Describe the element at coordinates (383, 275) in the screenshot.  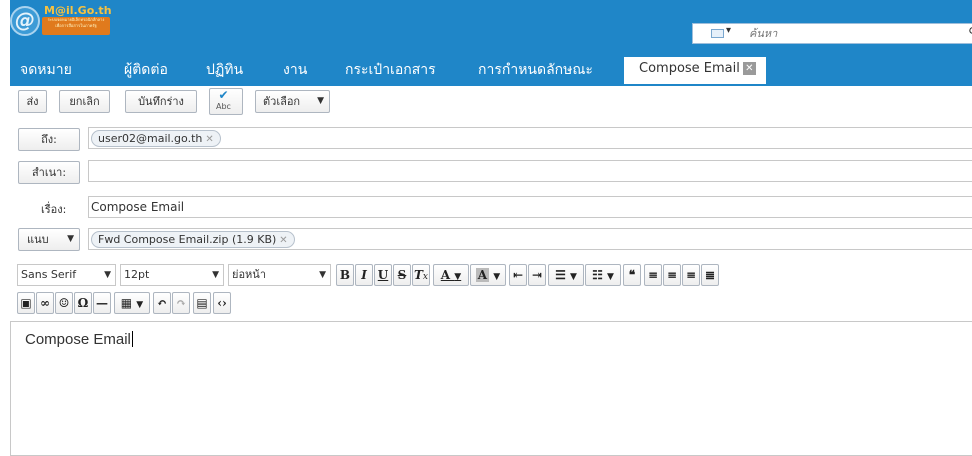
I see `underline-button: U` at that location.